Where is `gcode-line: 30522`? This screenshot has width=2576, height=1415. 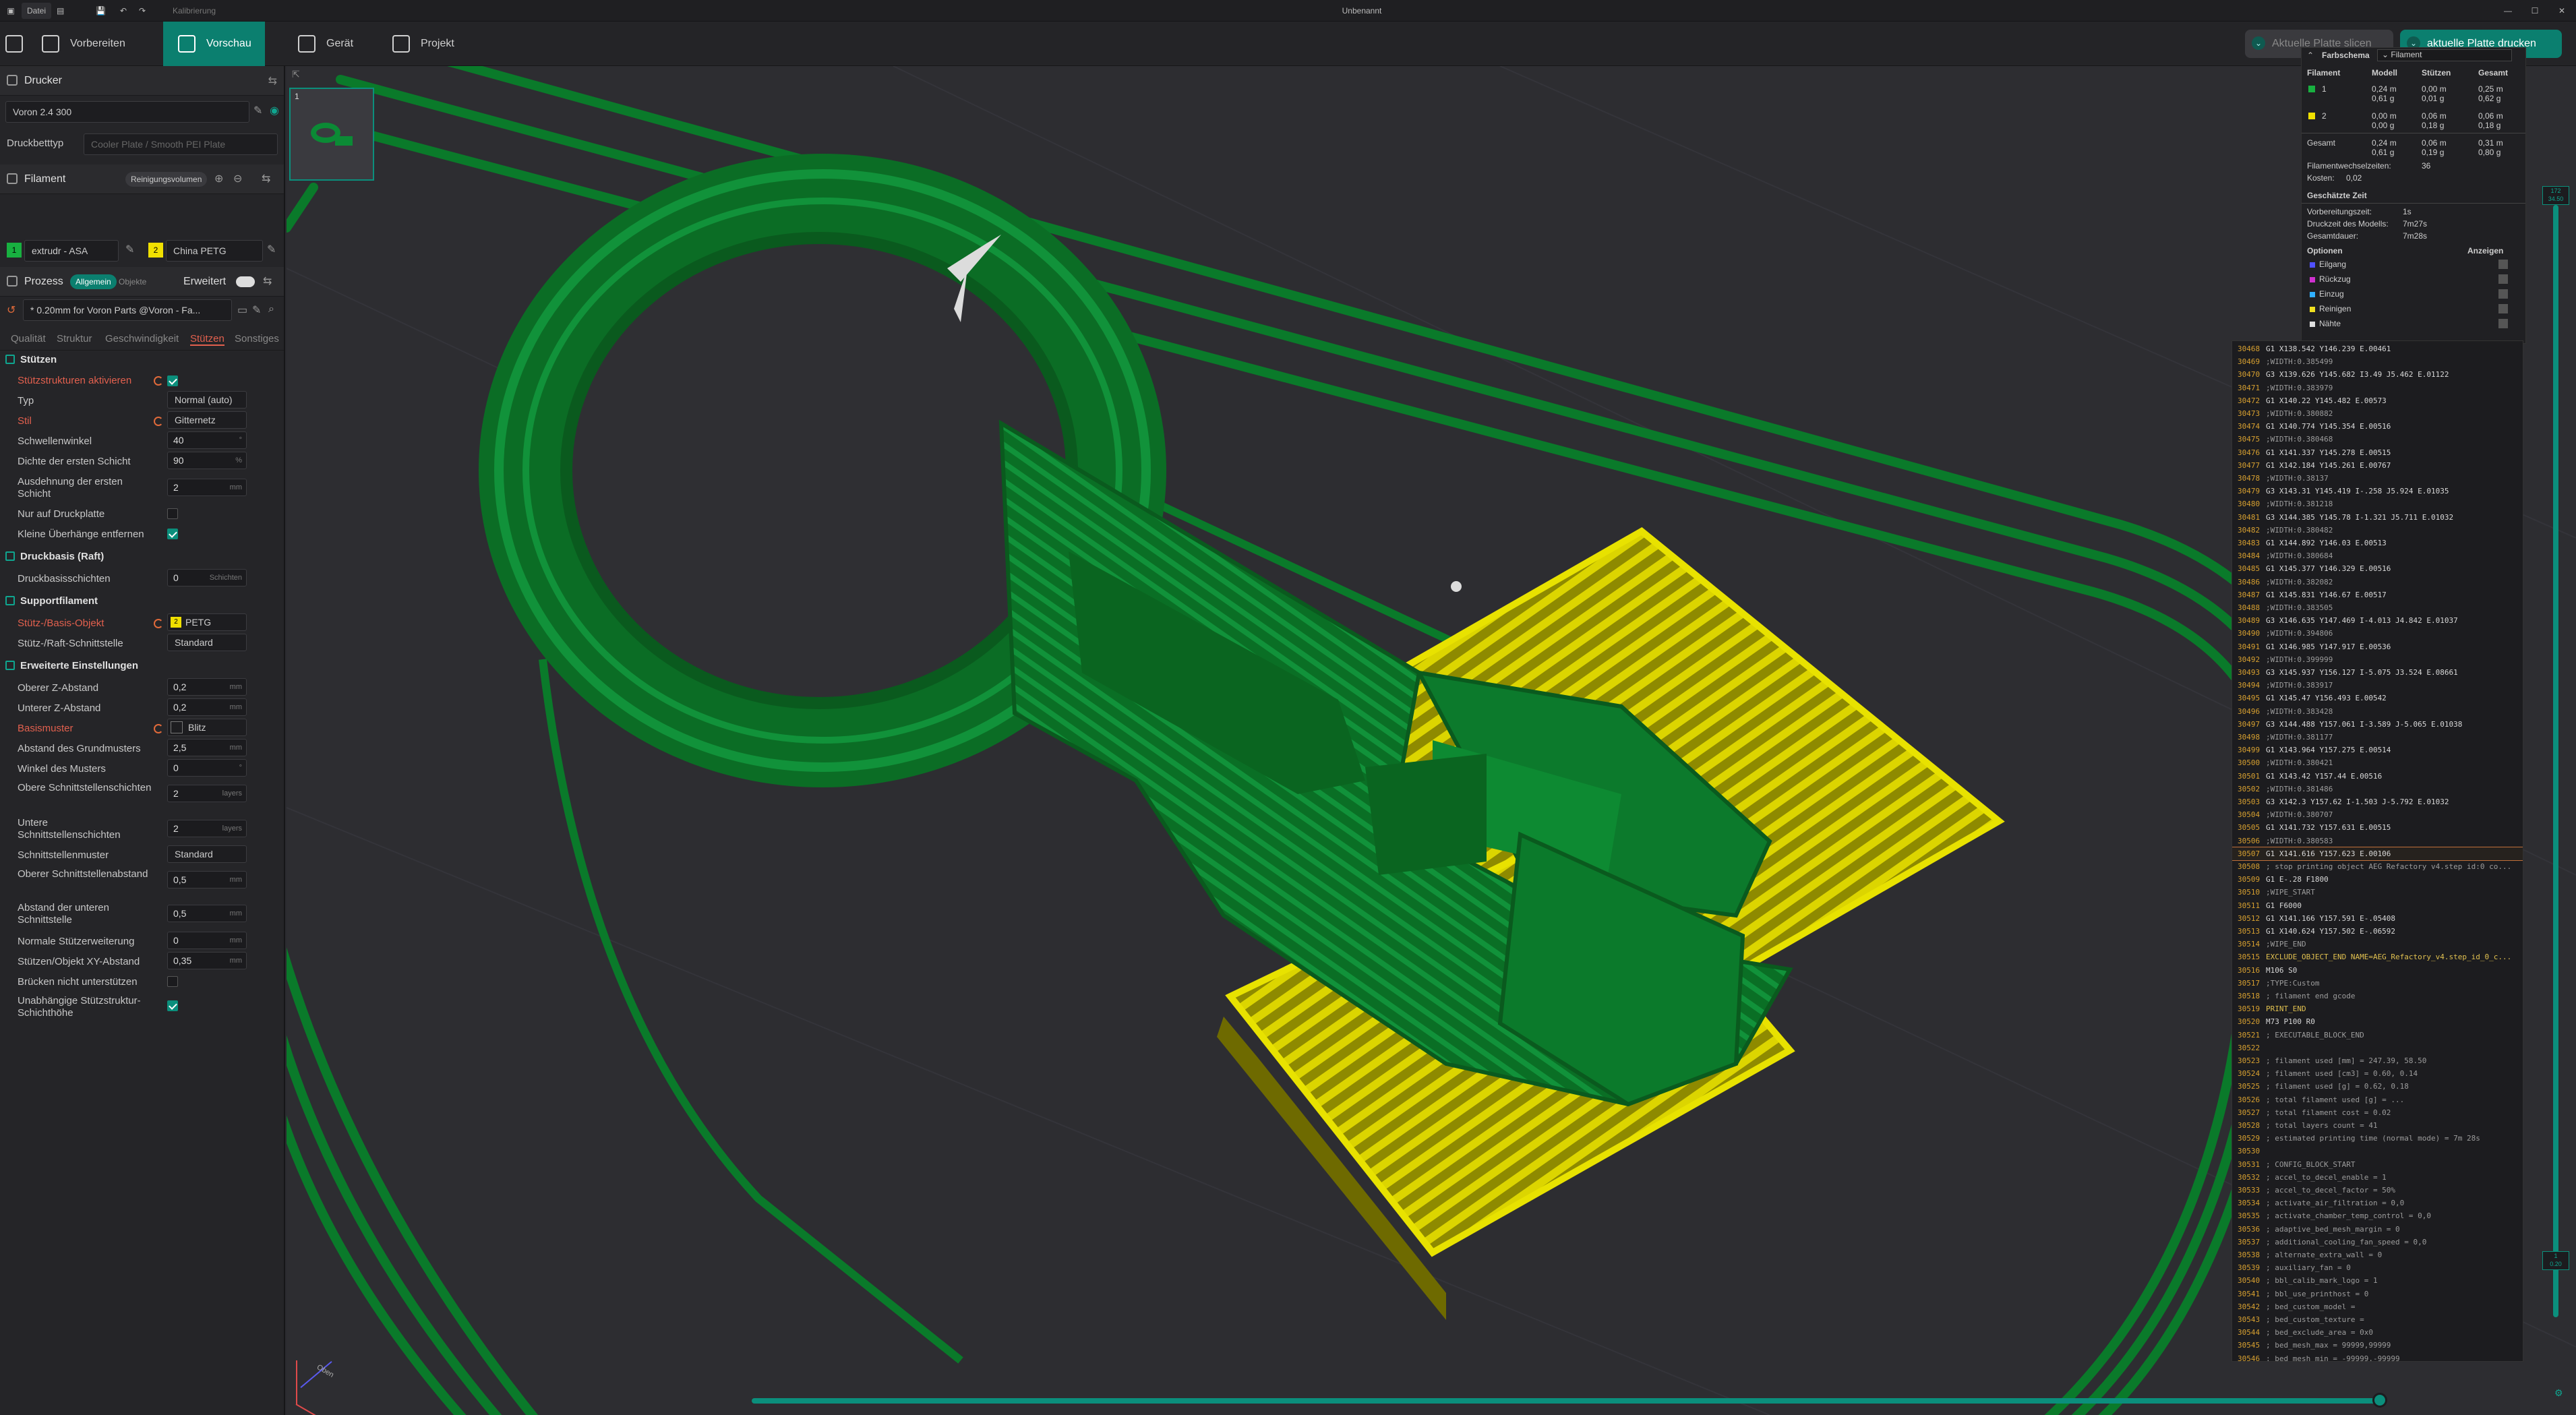 gcode-line: 30522 is located at coordinates (2377, 1048).